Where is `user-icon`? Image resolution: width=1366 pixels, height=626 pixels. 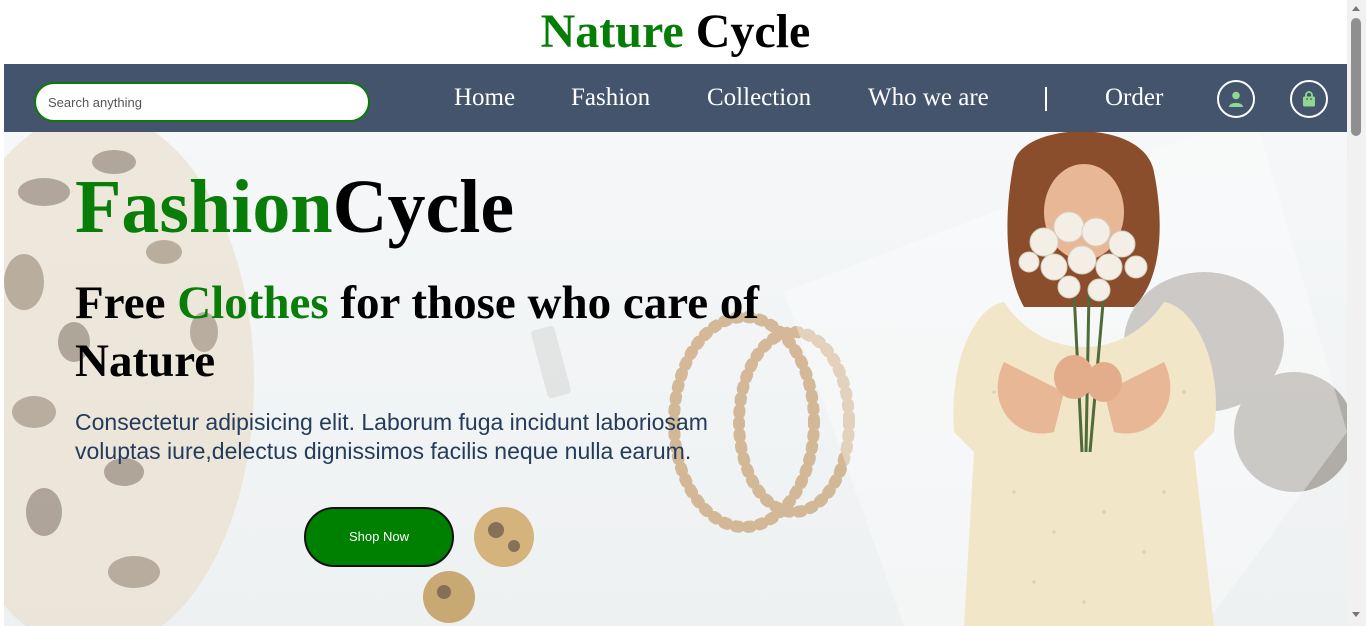
user-icon is located at coordinates (1236, 99).